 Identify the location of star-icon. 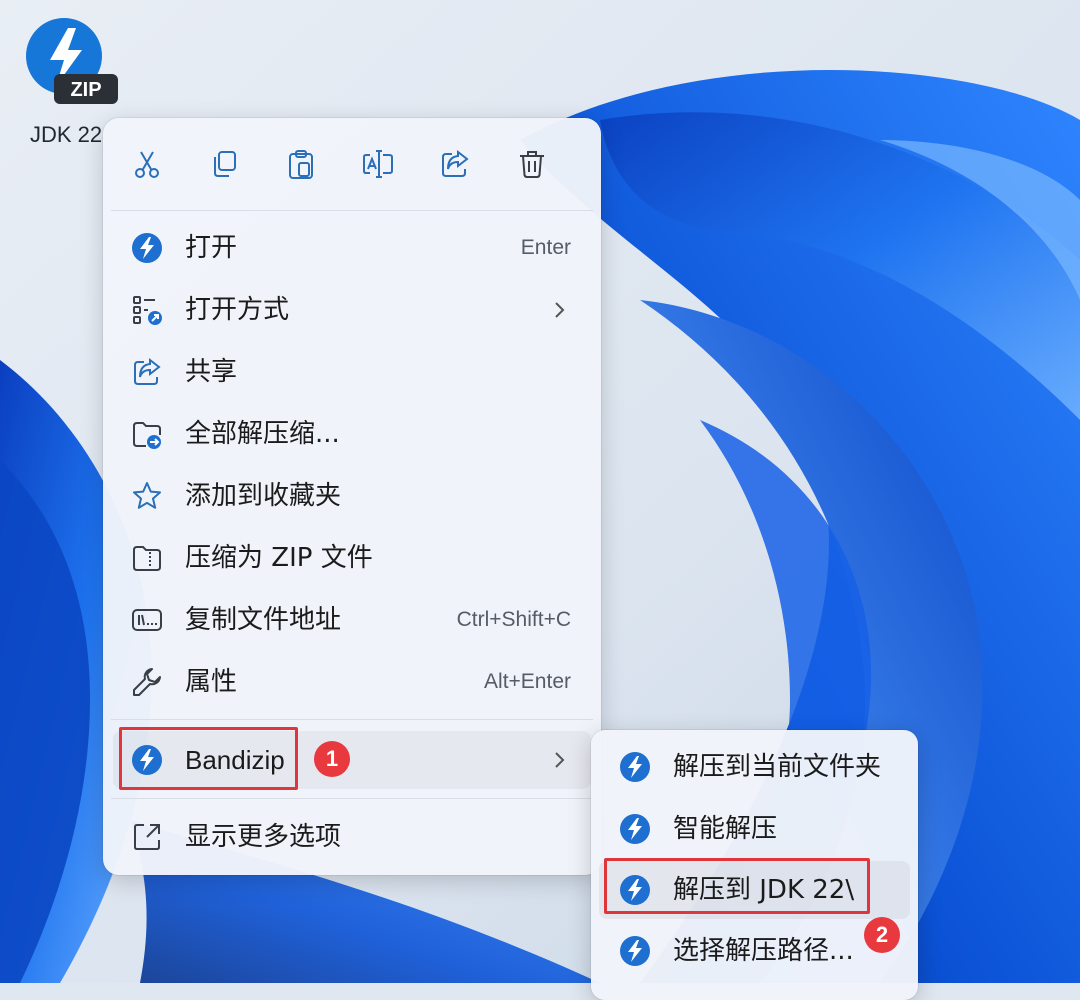
(147, 495).